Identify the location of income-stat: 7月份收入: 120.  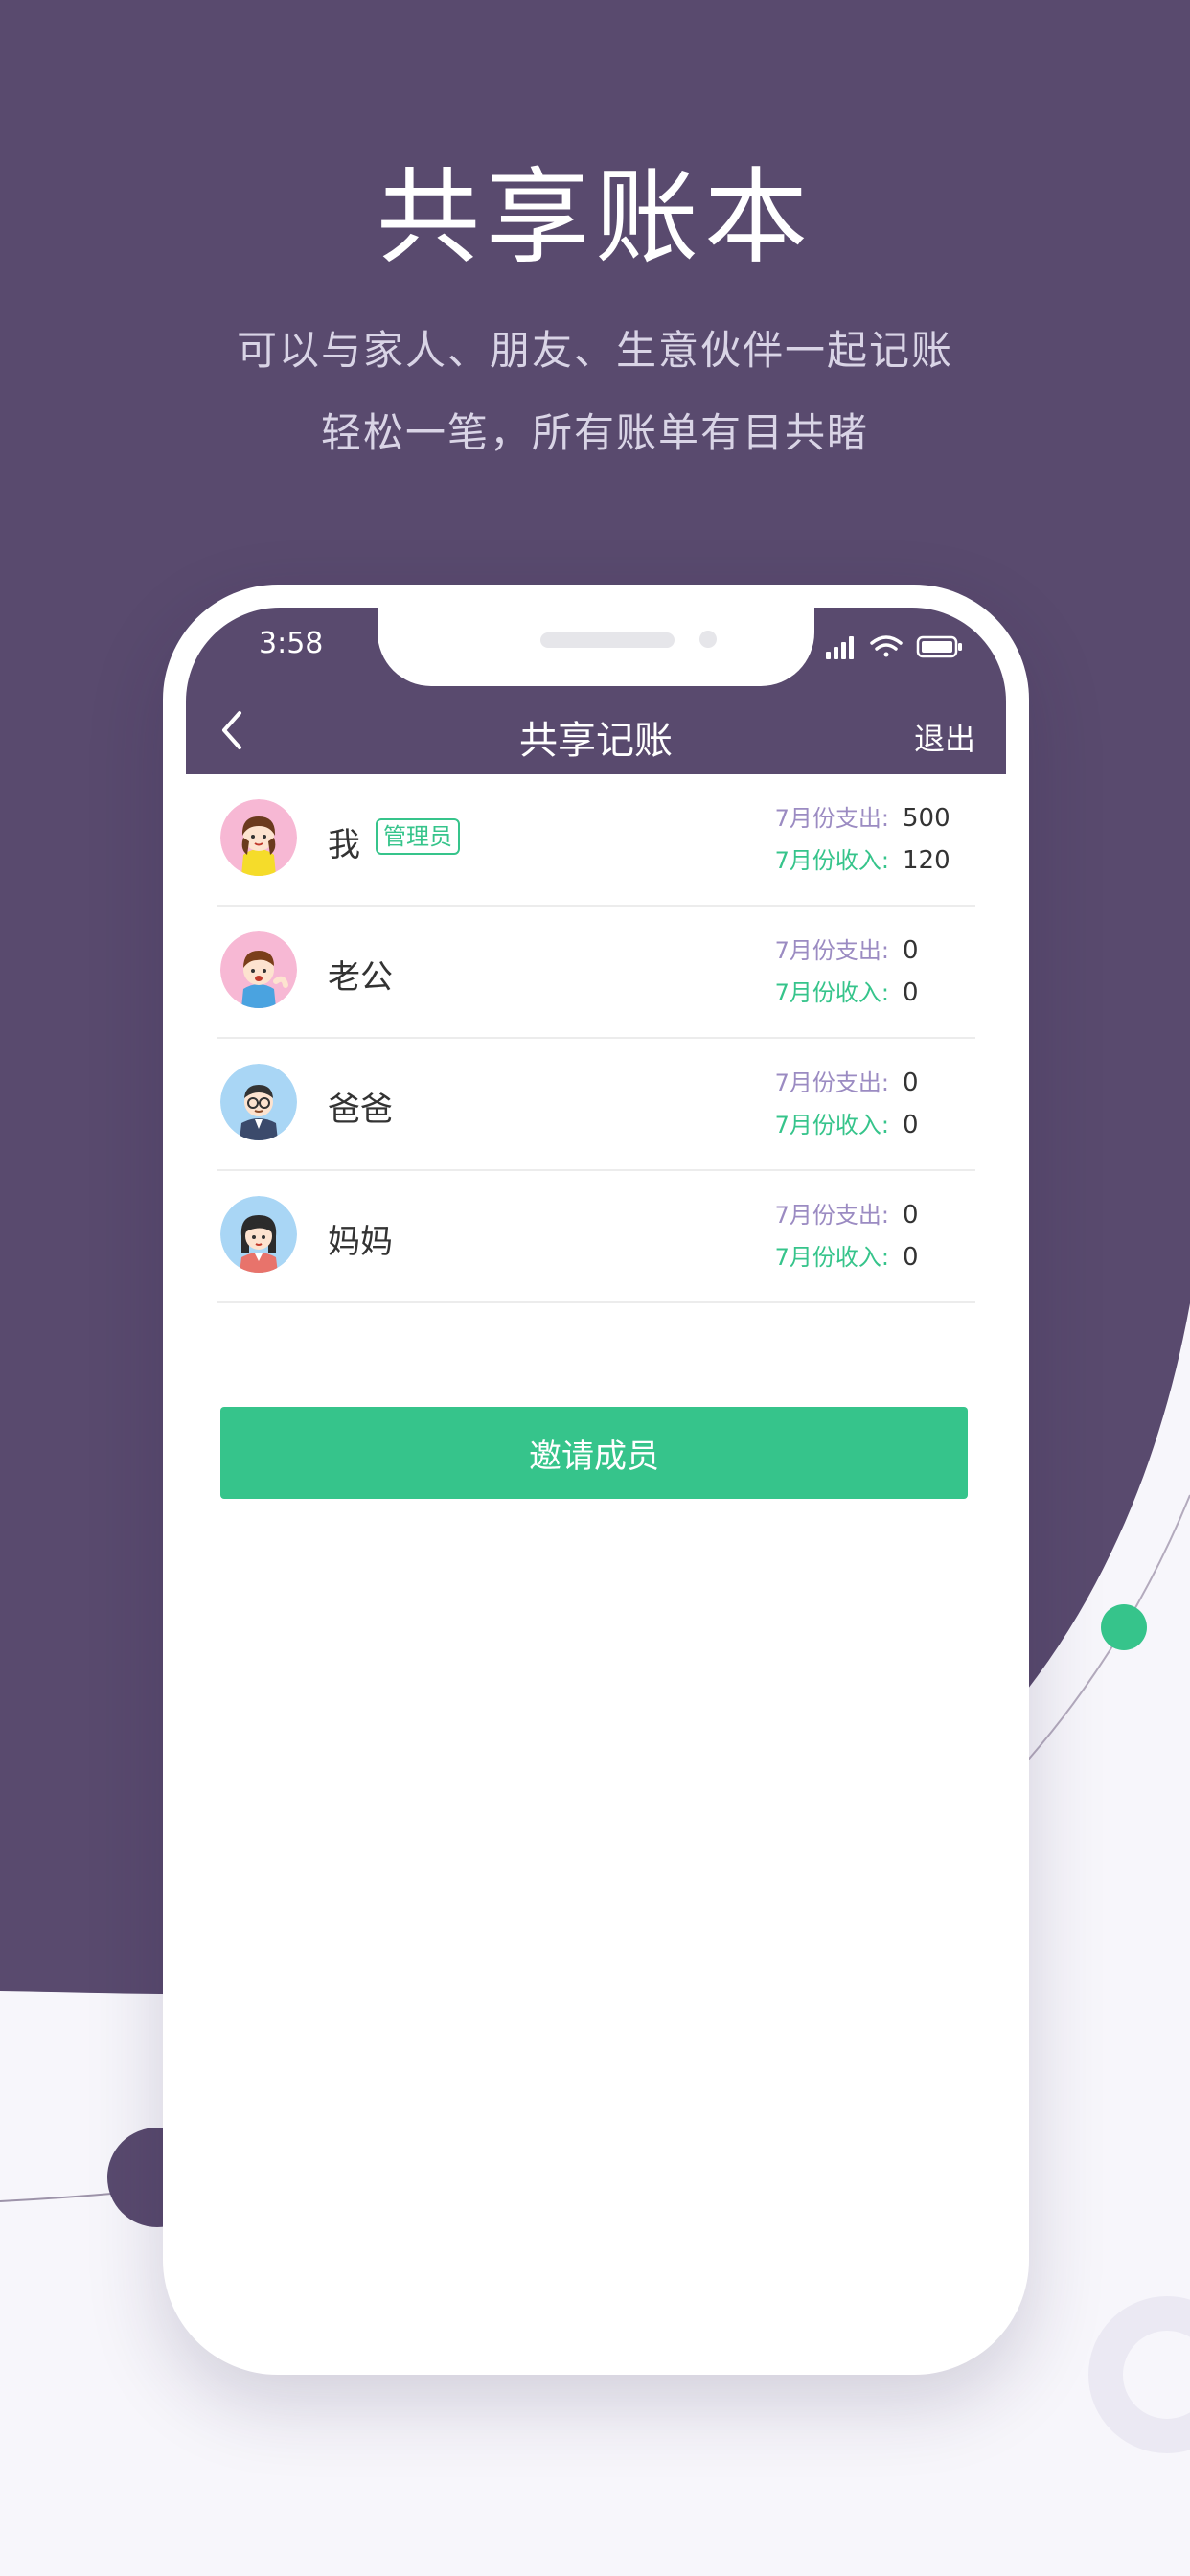
(866, 858).